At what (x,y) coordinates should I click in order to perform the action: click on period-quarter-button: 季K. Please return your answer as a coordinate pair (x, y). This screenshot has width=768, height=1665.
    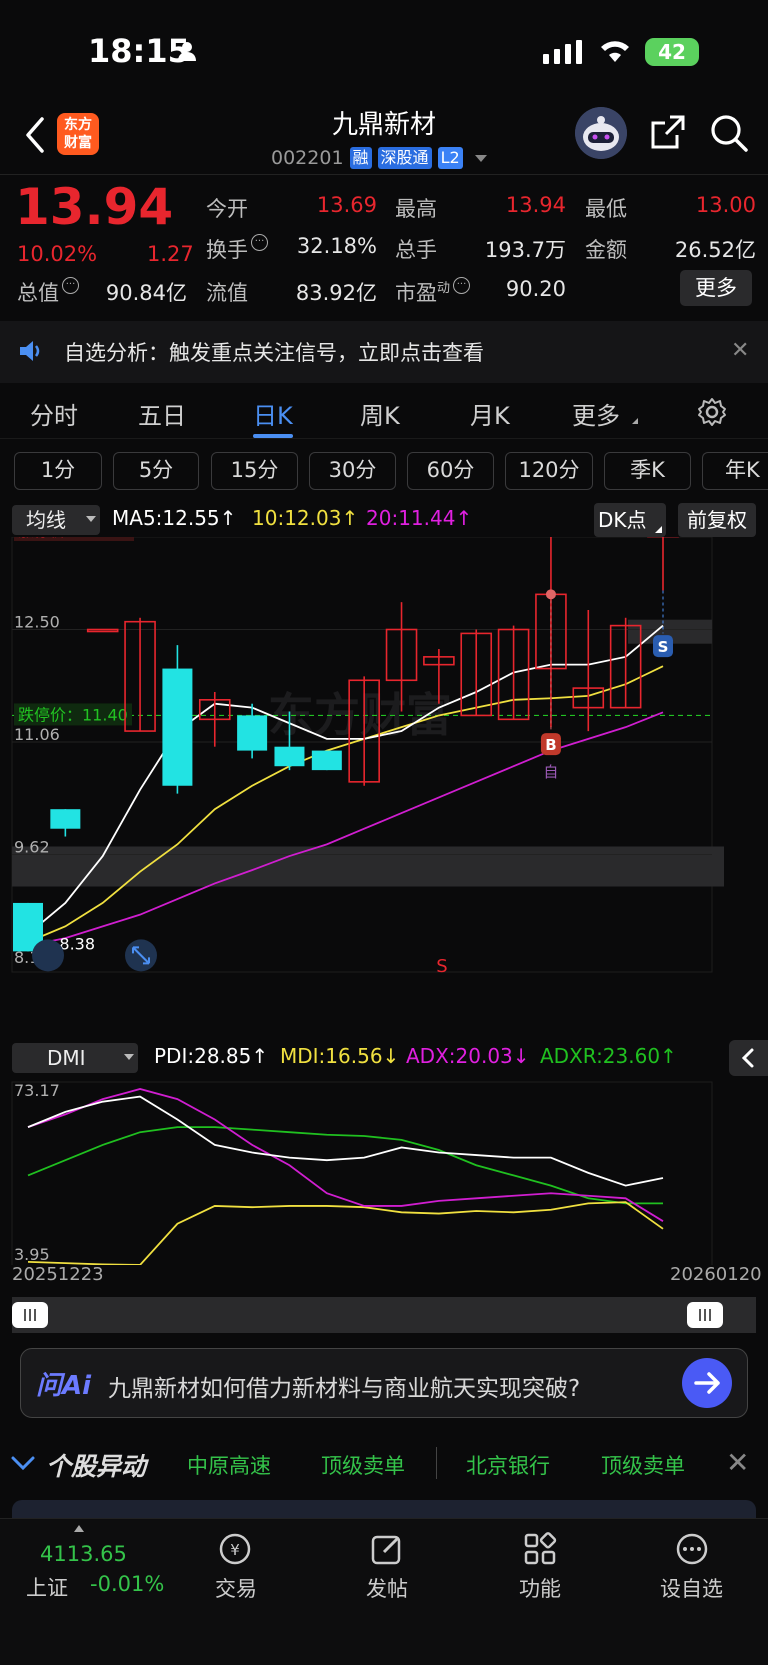
    Looking at the image, I should click on (647, 471).